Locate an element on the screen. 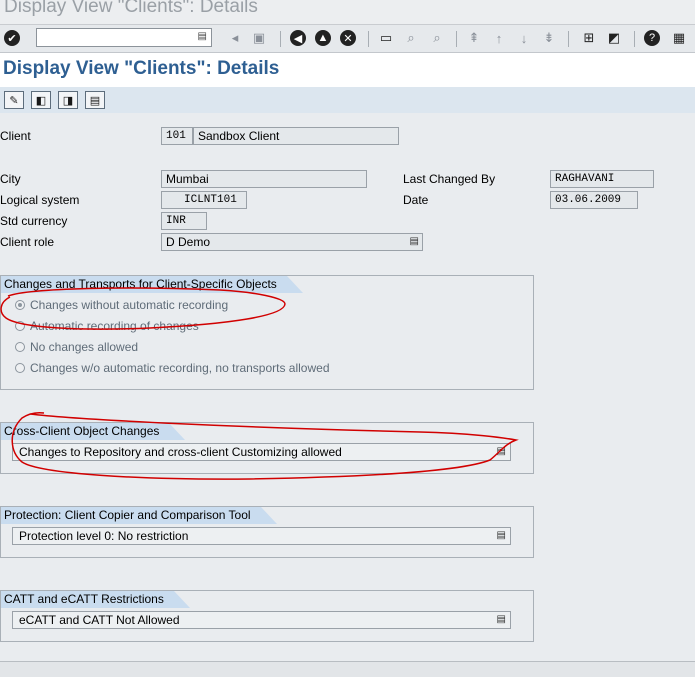  radio-label: Changes without automatic recording is located at coordinates (129, 305).